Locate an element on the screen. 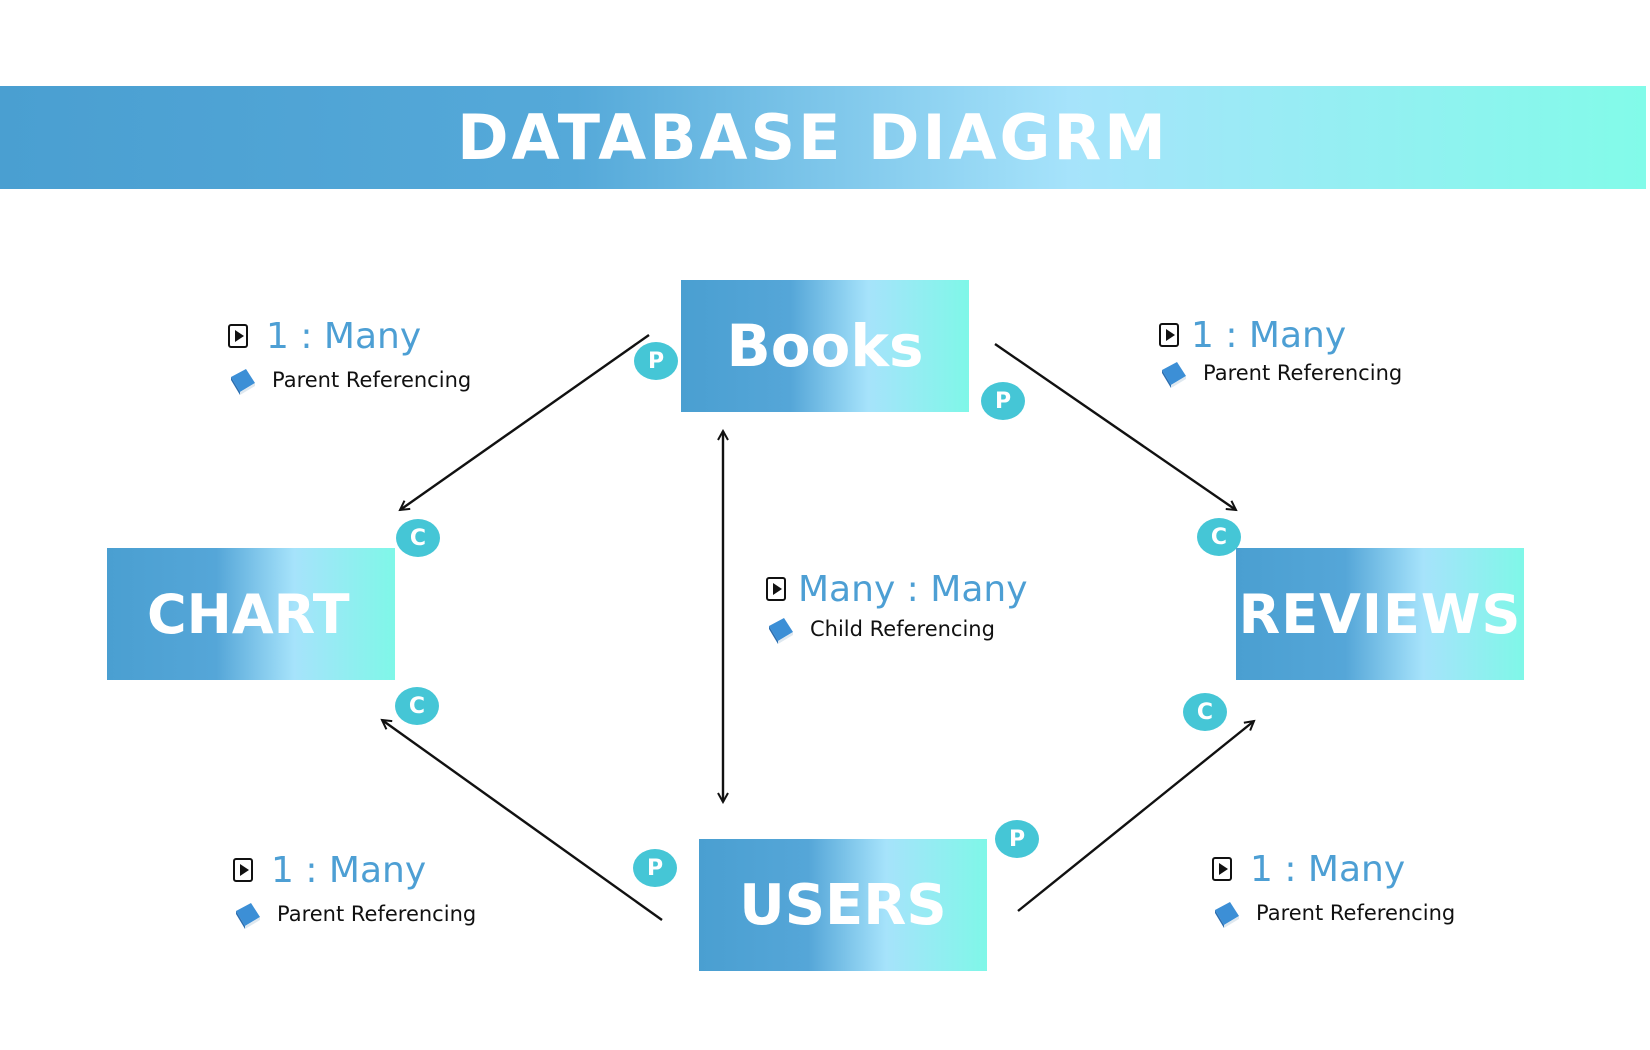  relation-label-users-chart: 1 : Many Parent Referencing is located at coordinates (354, 889).